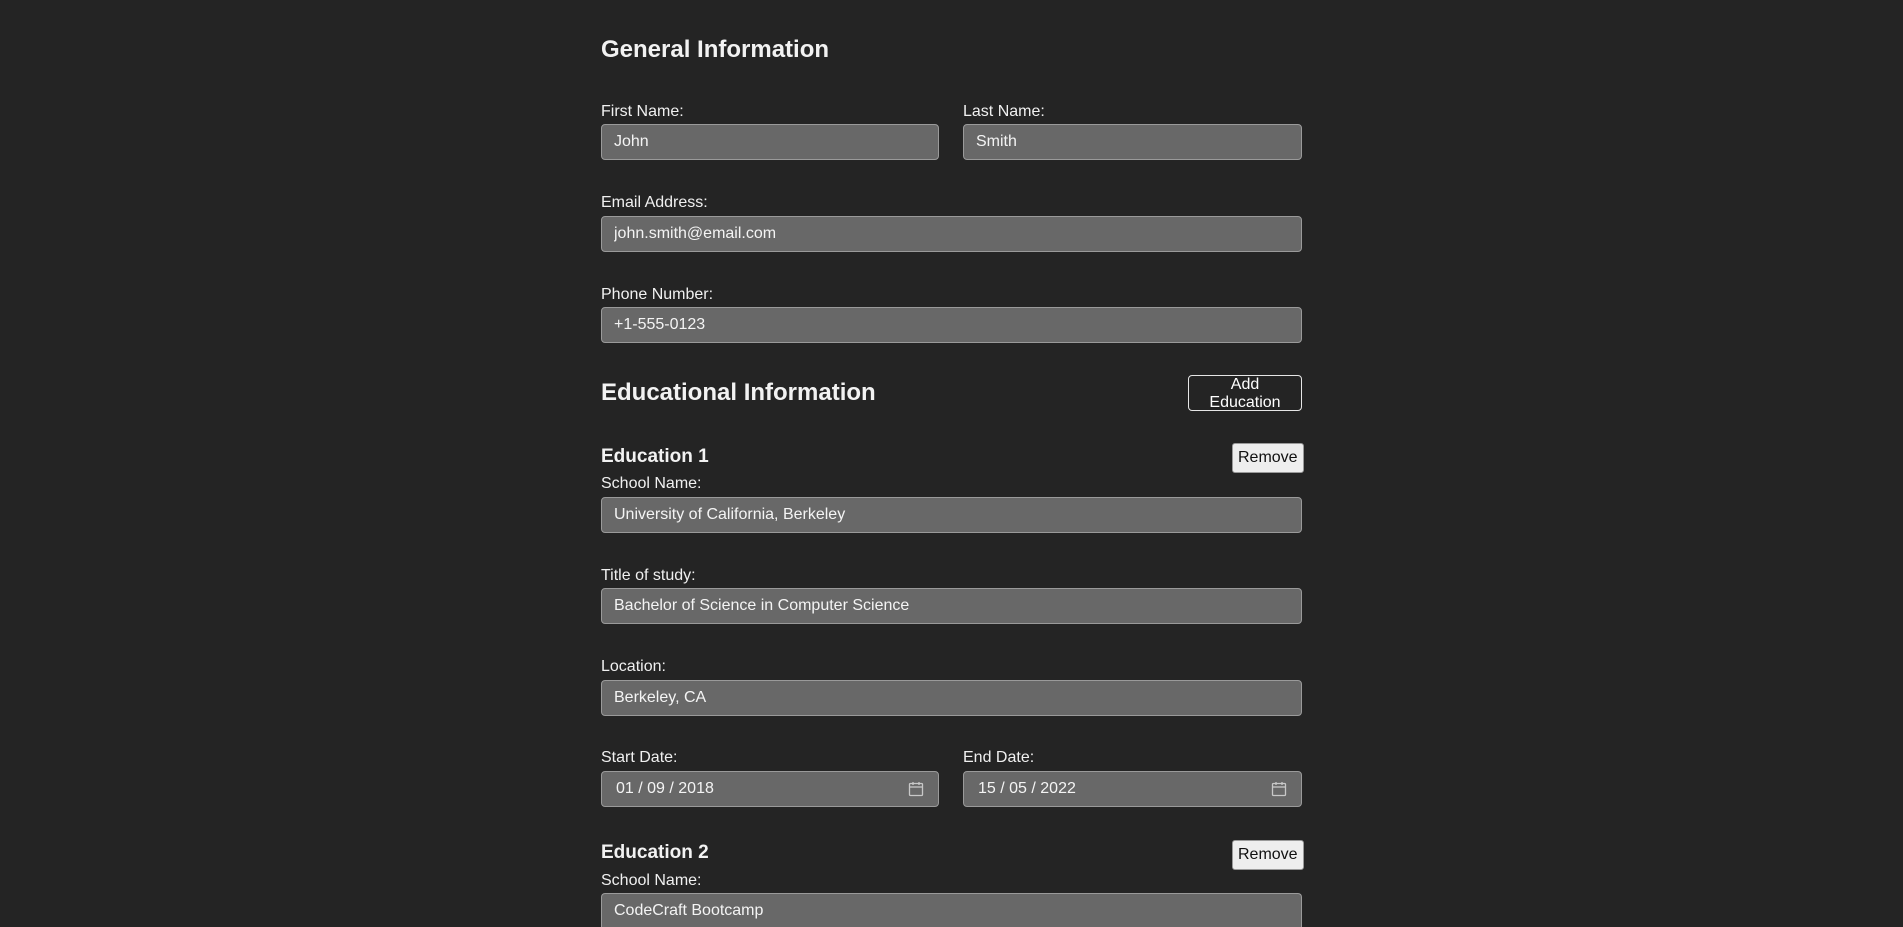 This screenshot has height=927, width=1903. Describe the element at coordinates (951, 515) in the screenshot. I see `school-name-input` at that location.